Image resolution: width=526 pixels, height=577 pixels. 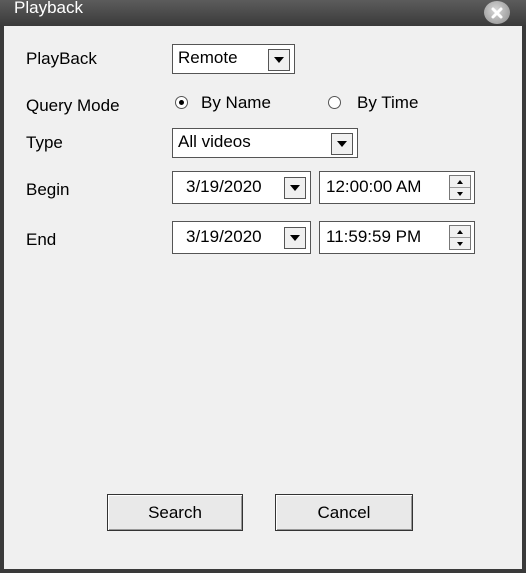 I want to click on title-bar: Playback, so click(x=263, y=13).